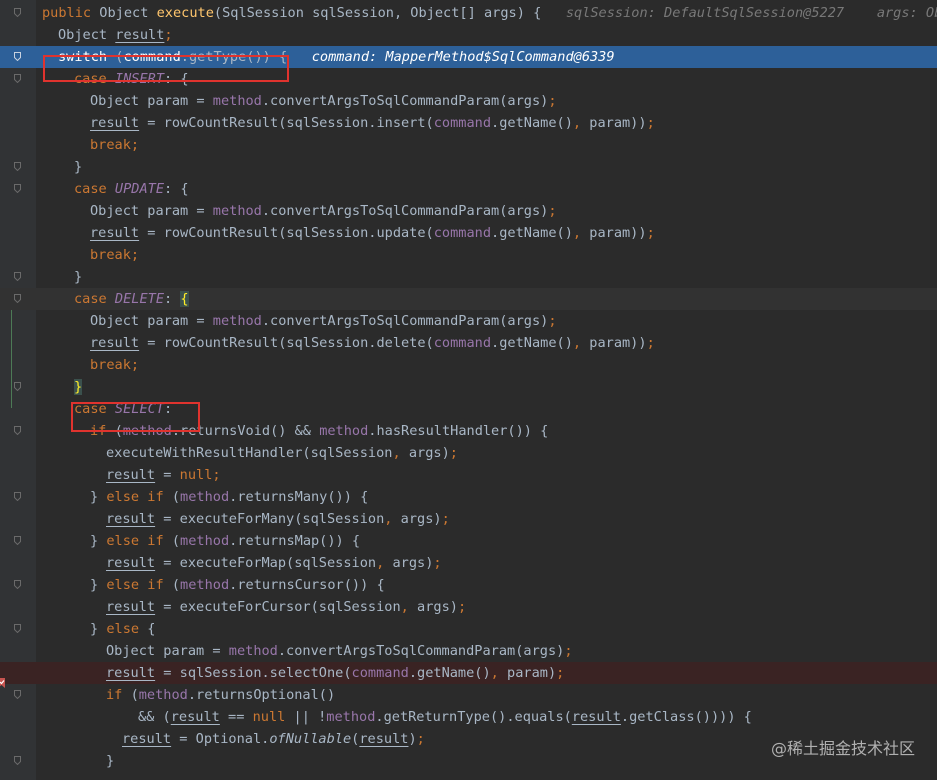 The height and width of the screenshot is (780, 937). I want to click on code-token: null;, so click(200, 475).